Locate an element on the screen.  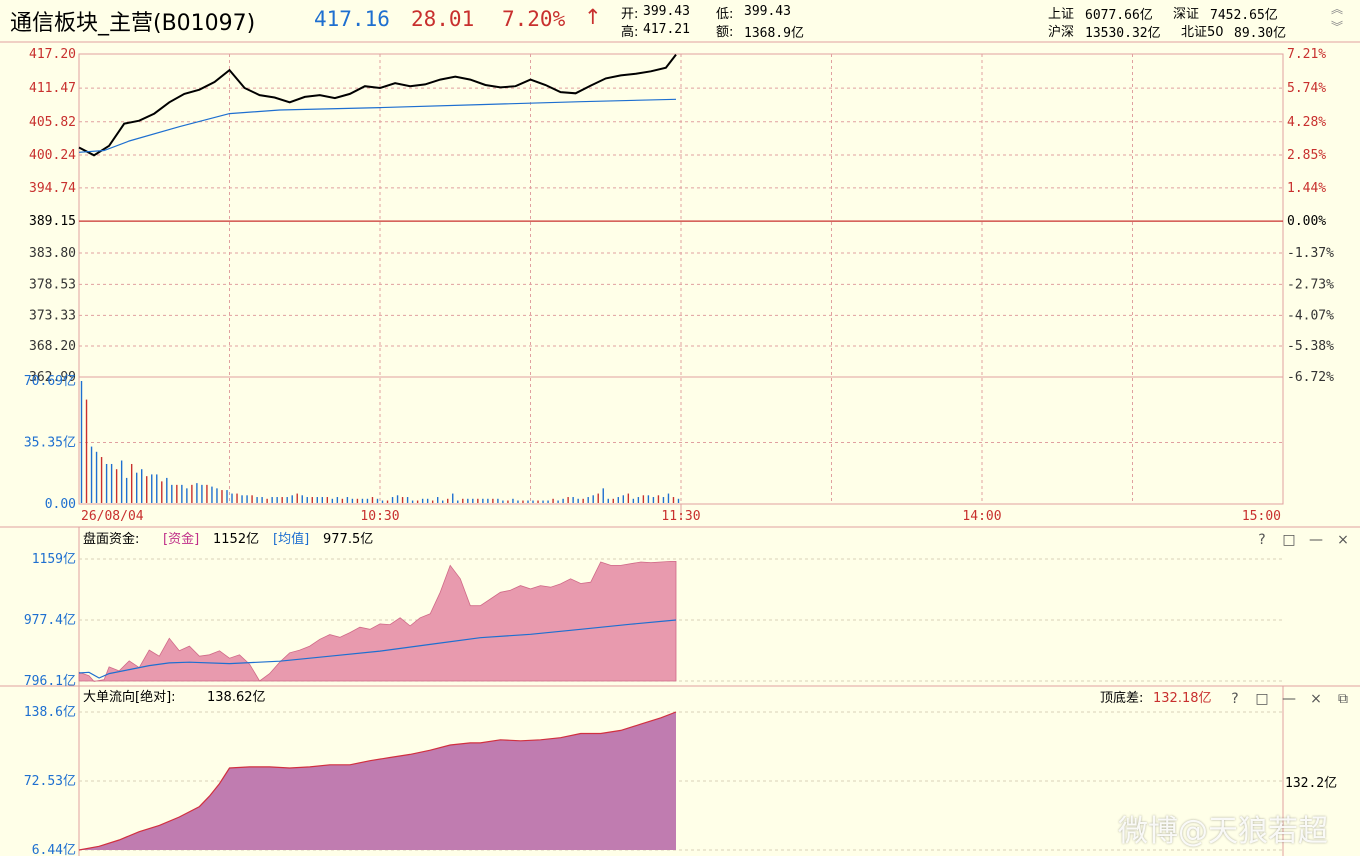
flow-side-value: 132.2亿 is located at coordinates (1311, 783).